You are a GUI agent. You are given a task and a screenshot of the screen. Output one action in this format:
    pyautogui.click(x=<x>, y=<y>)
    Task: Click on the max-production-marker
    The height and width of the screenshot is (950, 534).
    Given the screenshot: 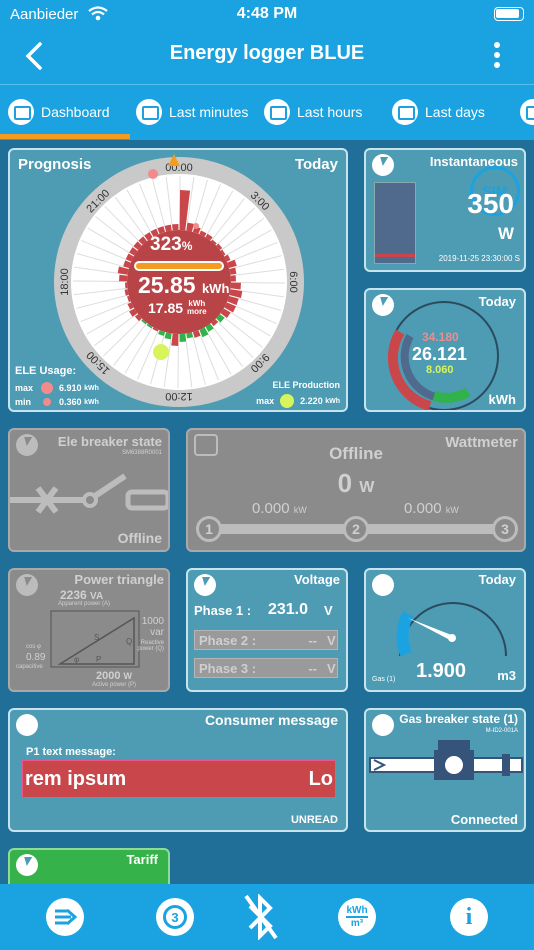 What is the action you would take?
    pyautogui.click(x=161, y=352)
    